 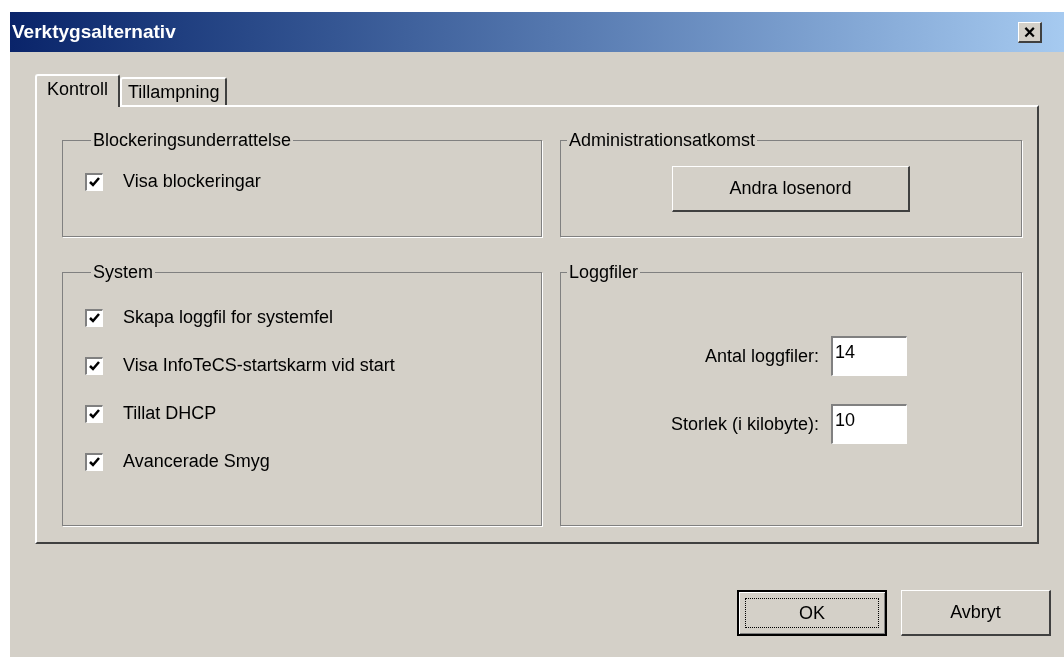 I want to click on tab: Kontroll, so click(x=78, y=90).